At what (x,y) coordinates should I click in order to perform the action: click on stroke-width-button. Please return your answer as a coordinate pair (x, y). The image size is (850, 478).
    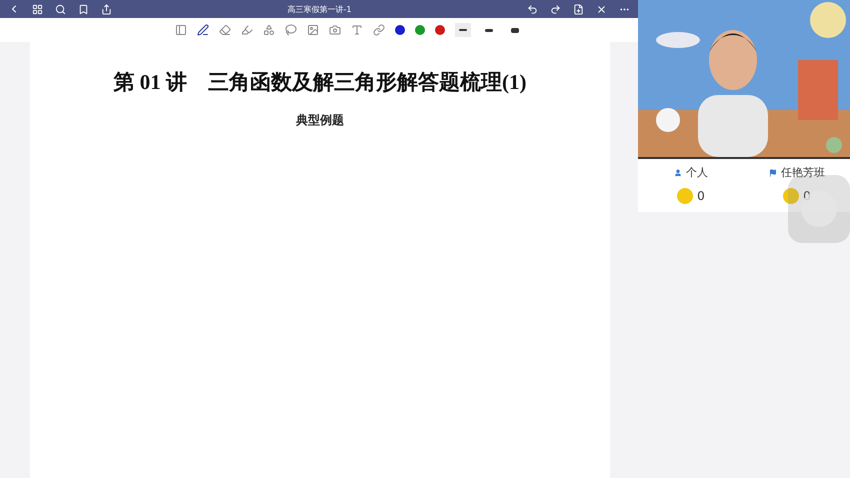
    Looking at the image, I should click on (463, 30).